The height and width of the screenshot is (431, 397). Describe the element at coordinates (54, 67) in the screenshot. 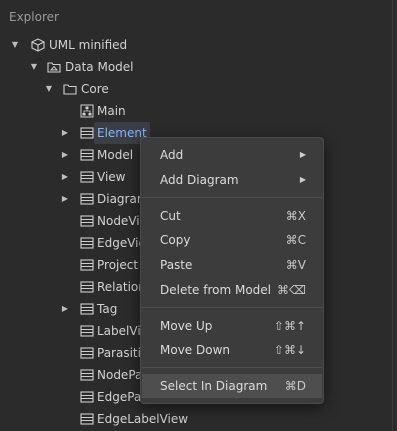

I see `model-folder-icon` at that location.